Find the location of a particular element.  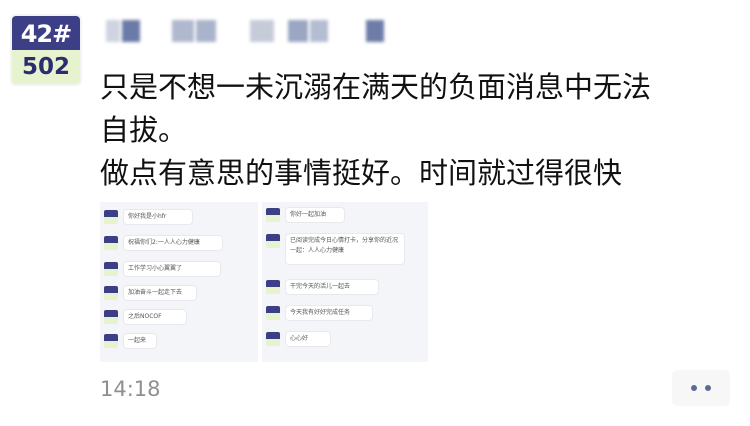

chat-bubble: 你好我是小hfr is located at coordinates (158, 217).